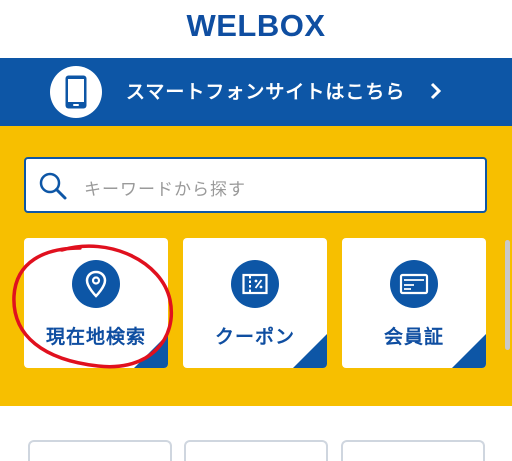 This screenshot has height=461, width=512. Describe the element at coordinates (53, 186) in the screenshot. I see `search-icon` at that location.